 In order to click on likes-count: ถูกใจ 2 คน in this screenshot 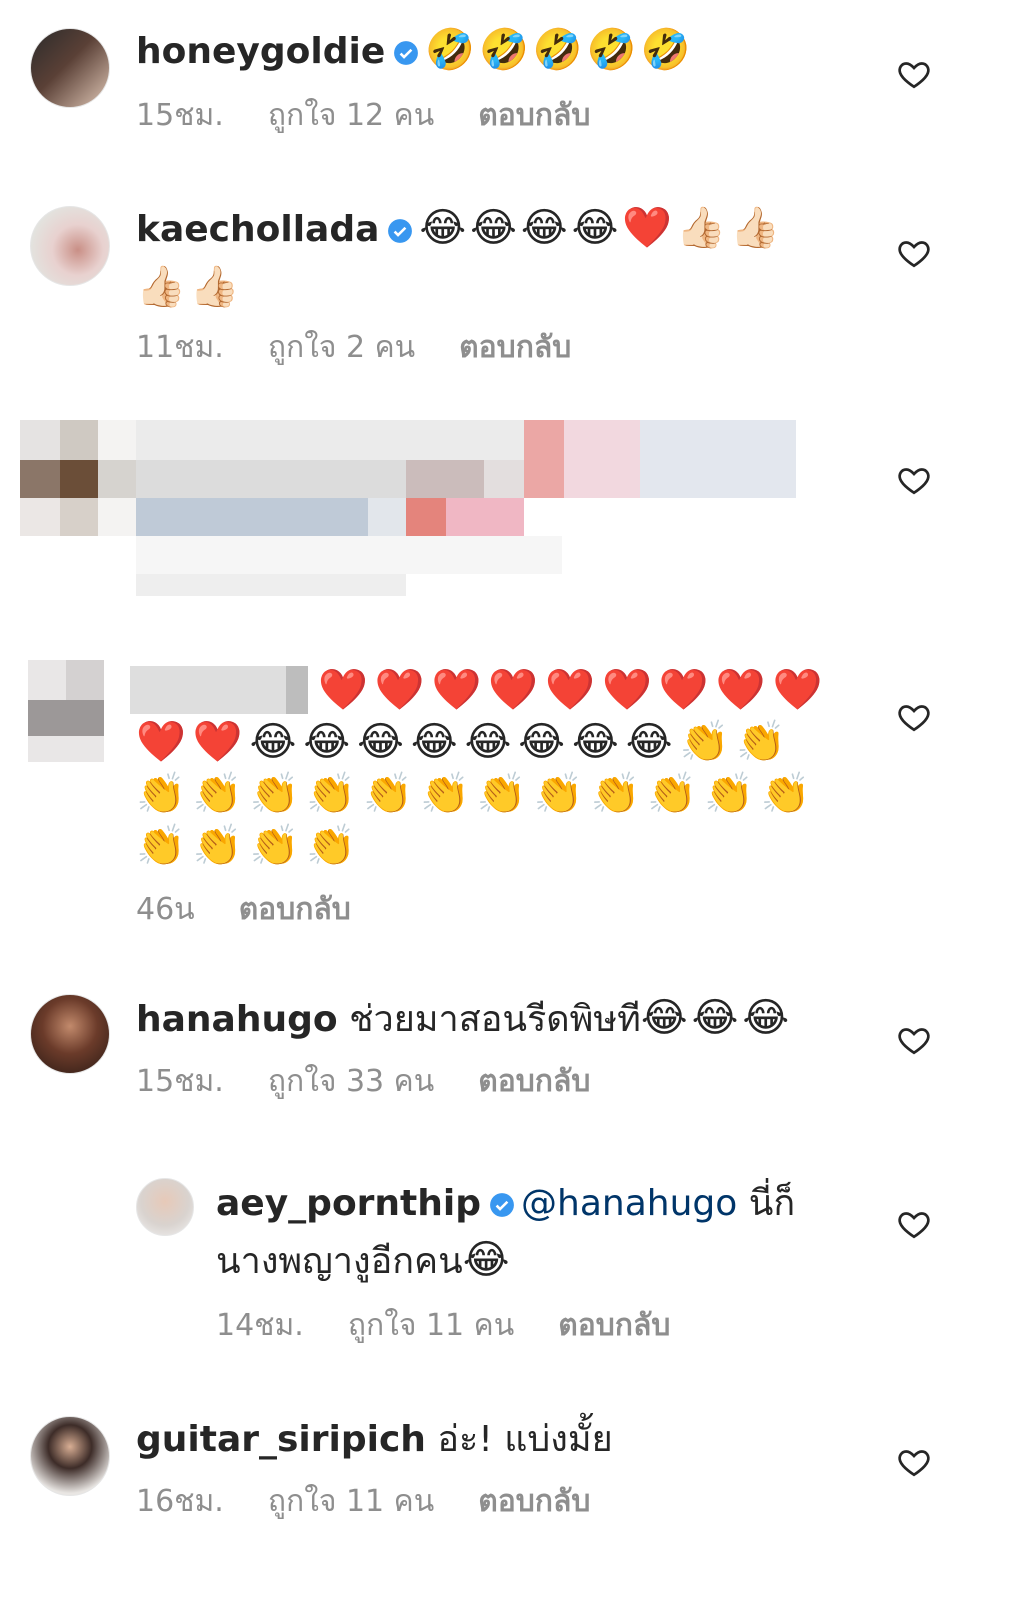, I will do `click(341, 347)`.